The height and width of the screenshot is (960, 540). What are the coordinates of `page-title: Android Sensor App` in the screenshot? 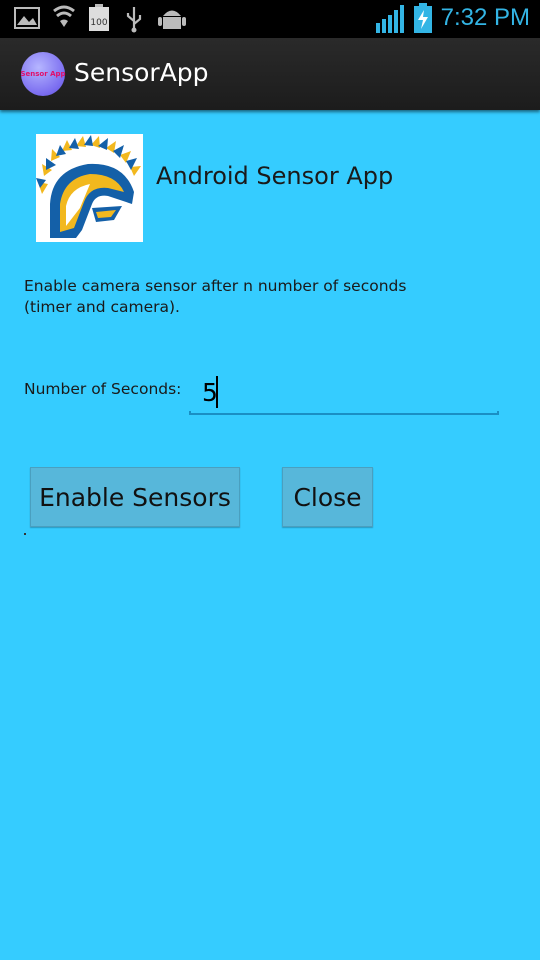 It's located at (275, 176).